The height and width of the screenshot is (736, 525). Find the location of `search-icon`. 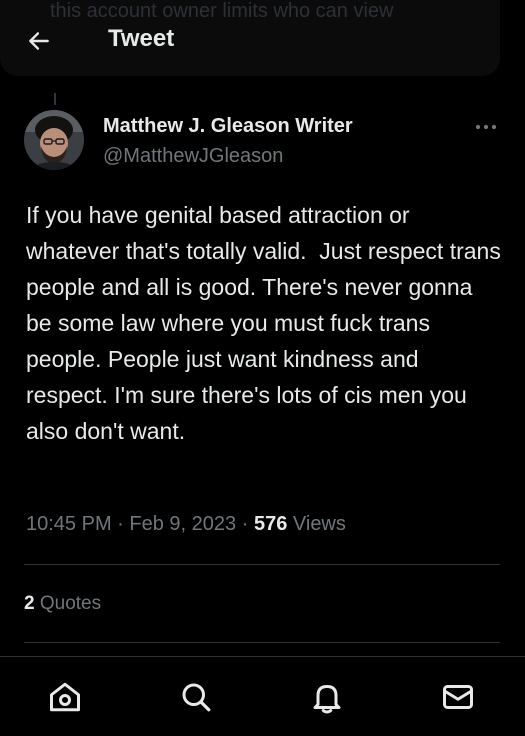

search-icon is located at coordinates (196, 697).